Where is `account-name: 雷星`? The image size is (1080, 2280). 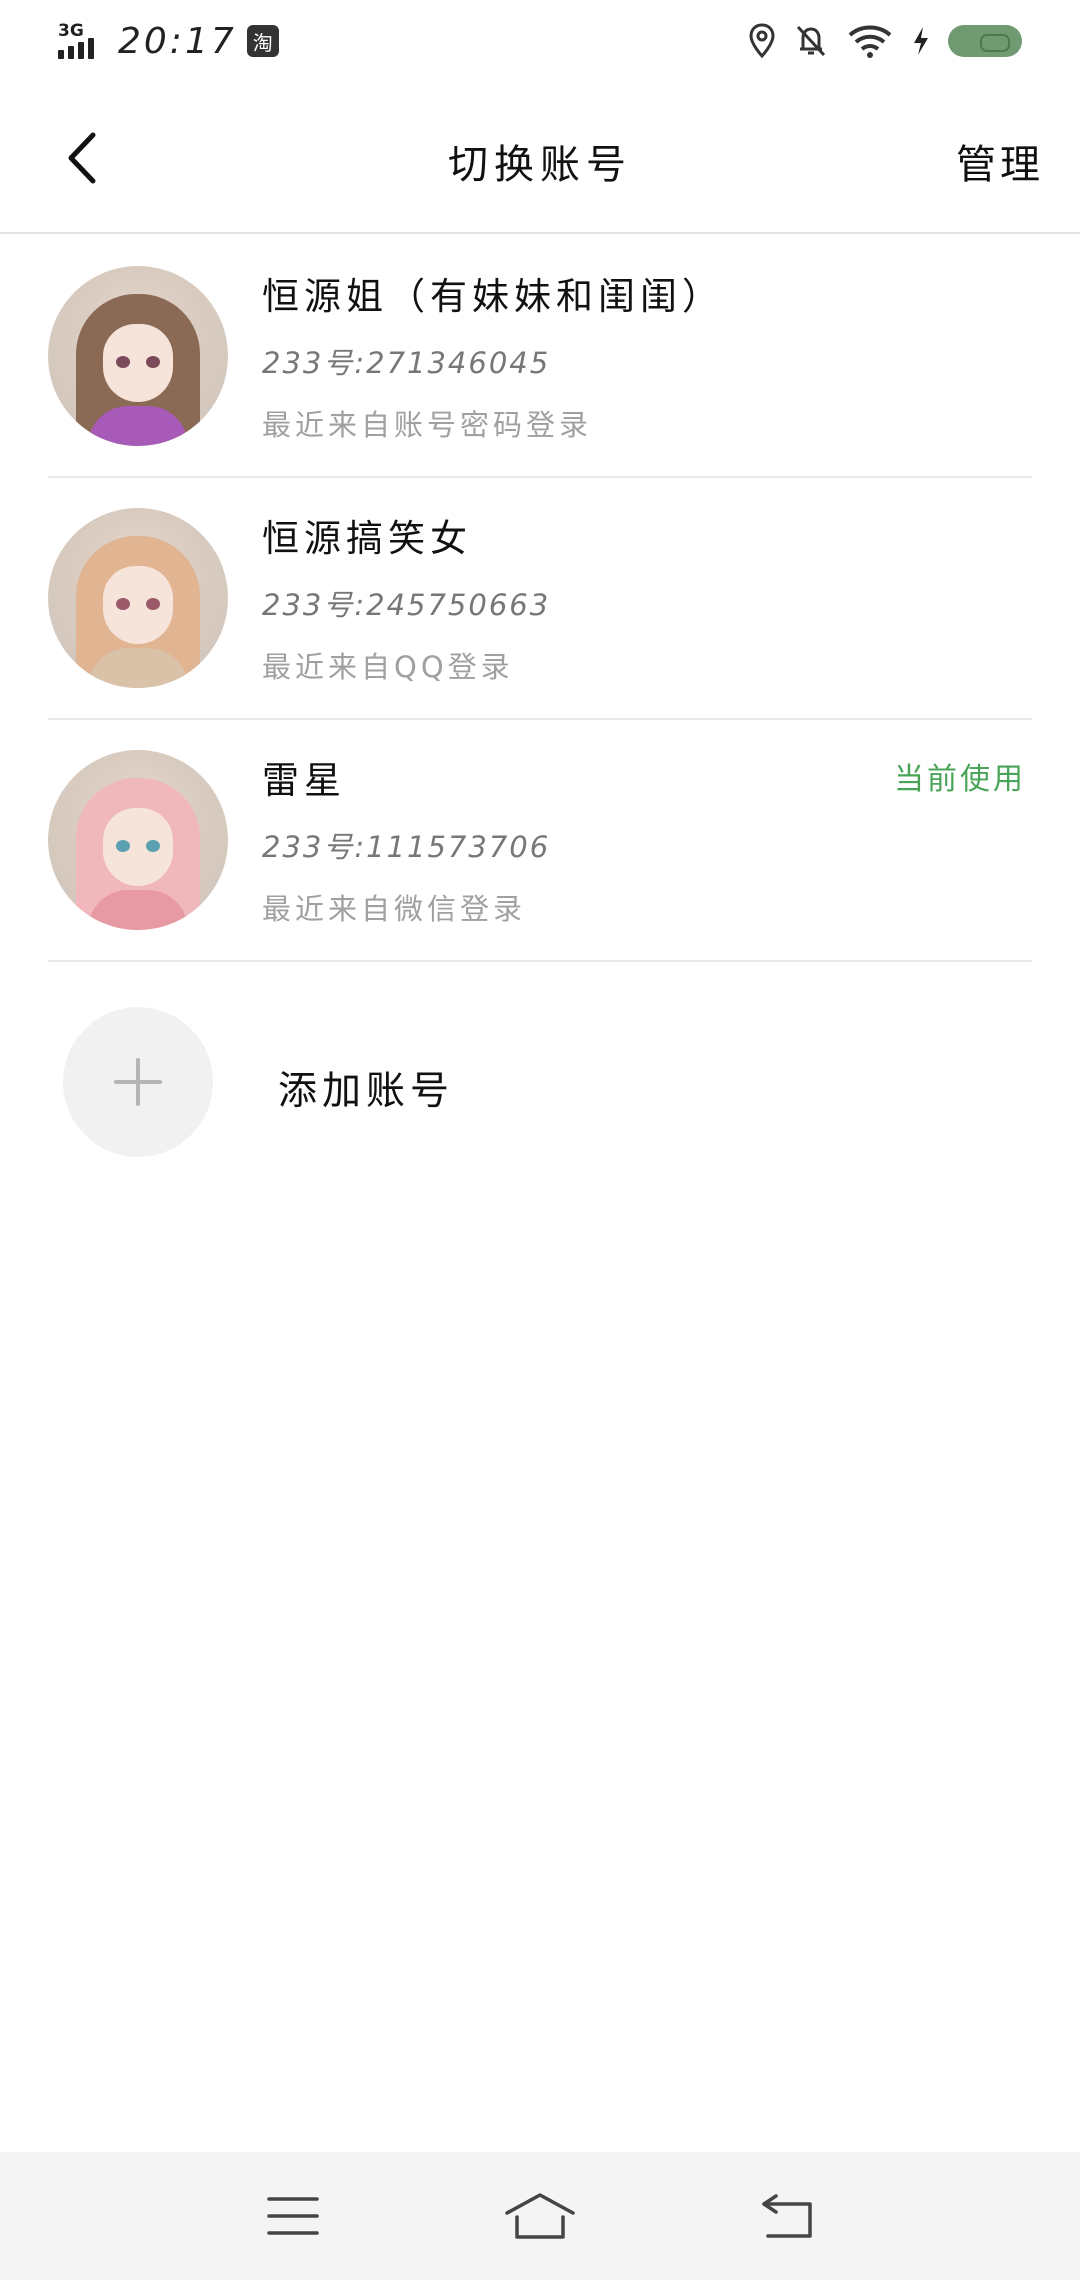
account-name: 雷星 is located at coordinates (304, 780).